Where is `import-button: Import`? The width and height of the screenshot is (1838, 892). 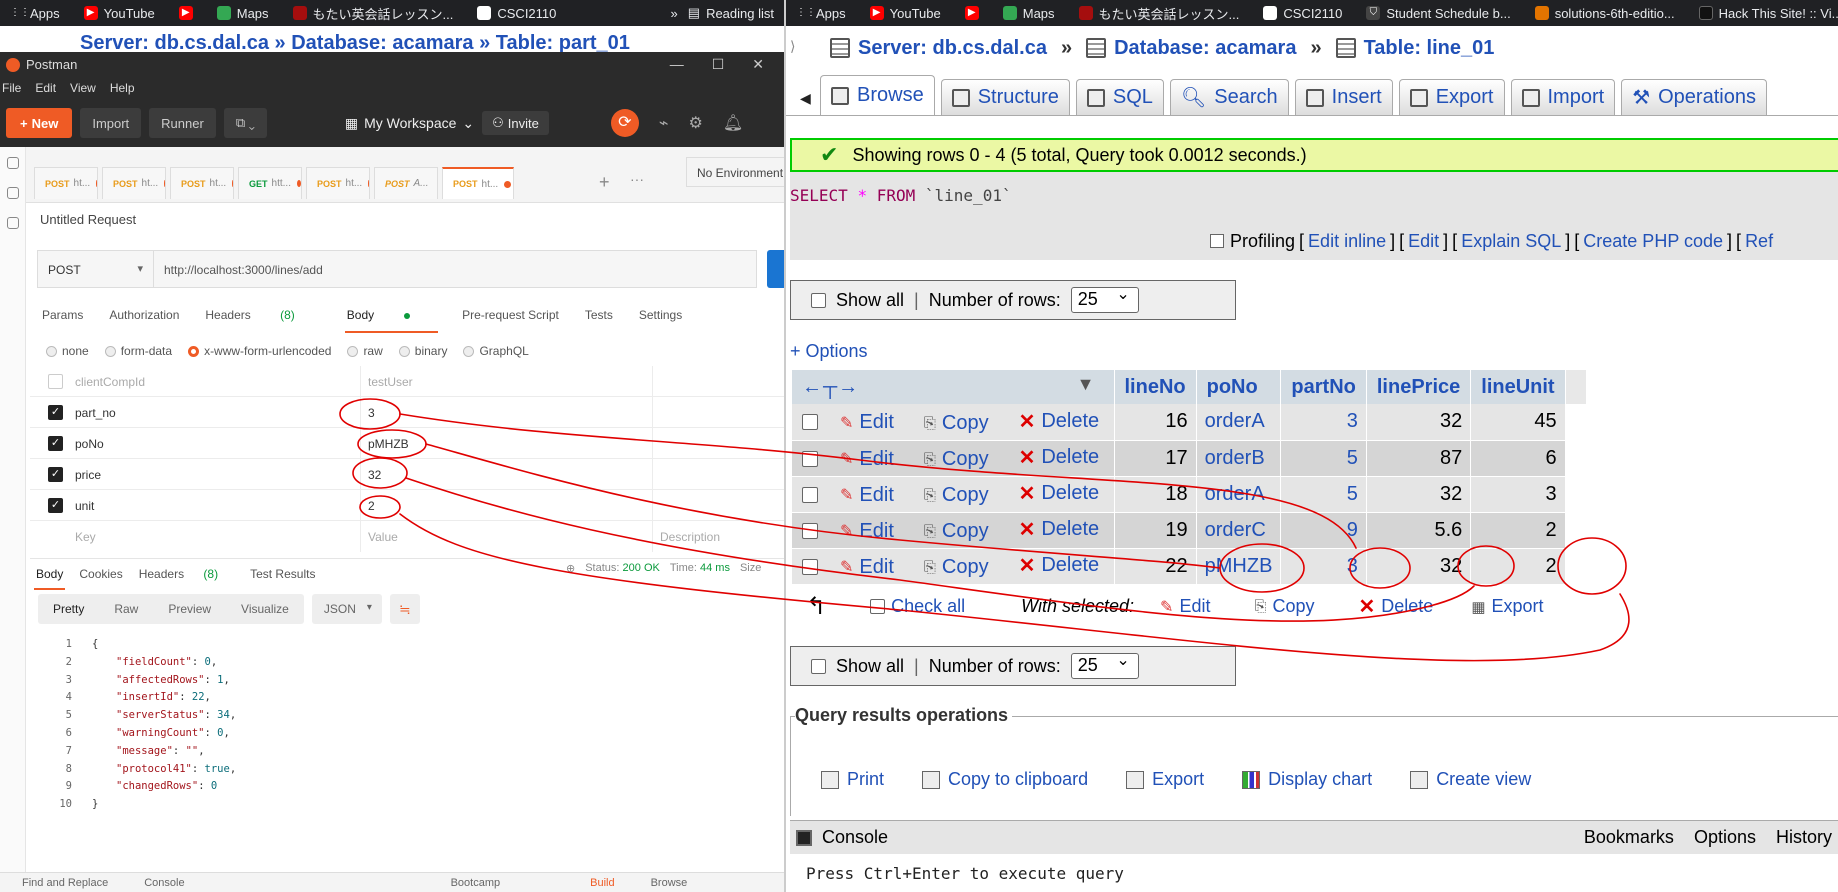
import-button: Import is located at coordinates (111, 123).